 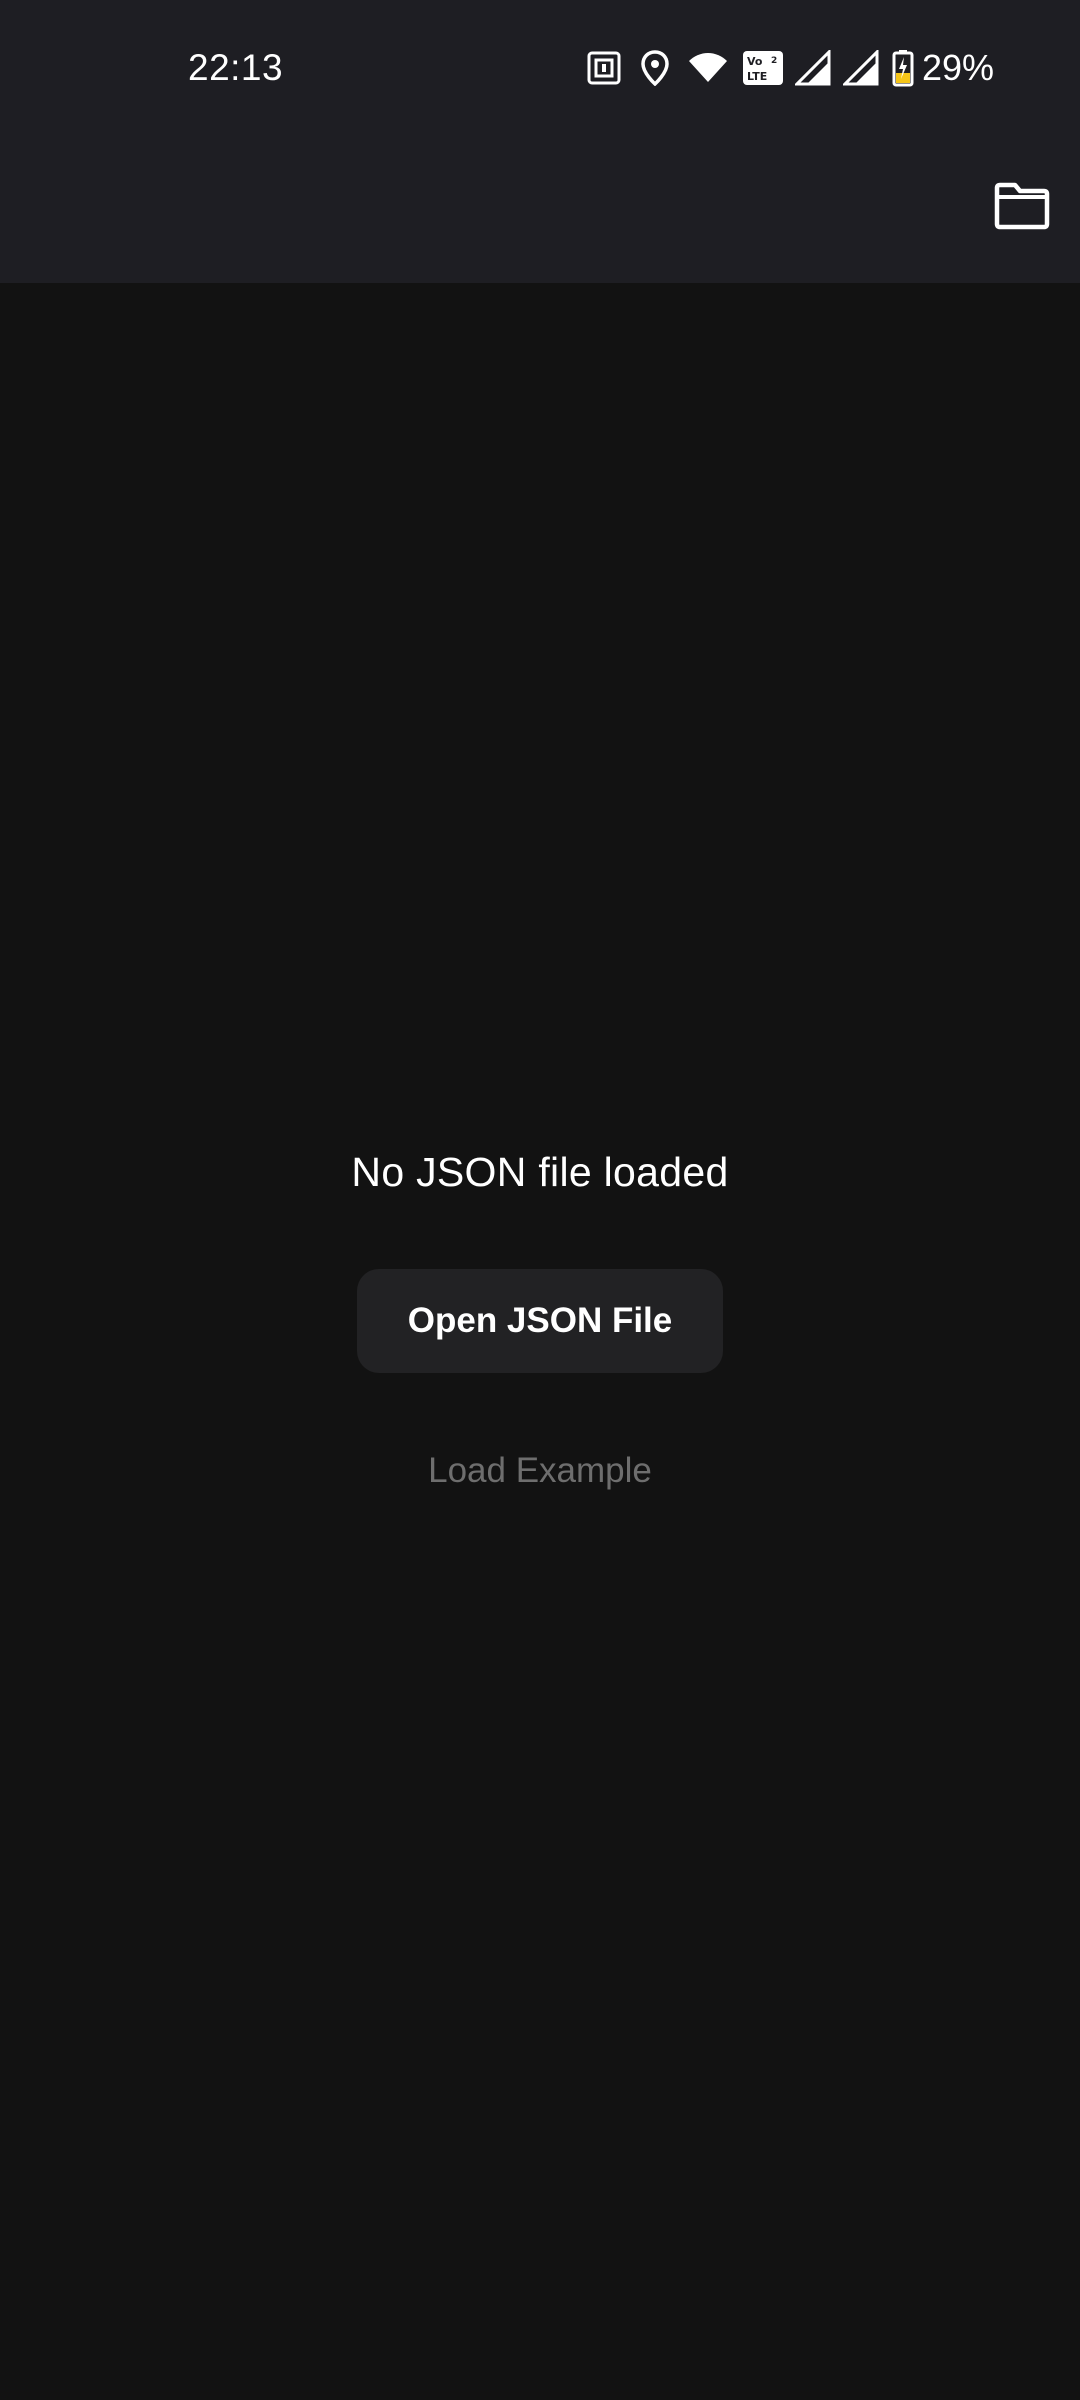 What do you see at coordinates (604, 68) in the screenshot?
I see `nfc-icon` at bounding box center [604, 68].